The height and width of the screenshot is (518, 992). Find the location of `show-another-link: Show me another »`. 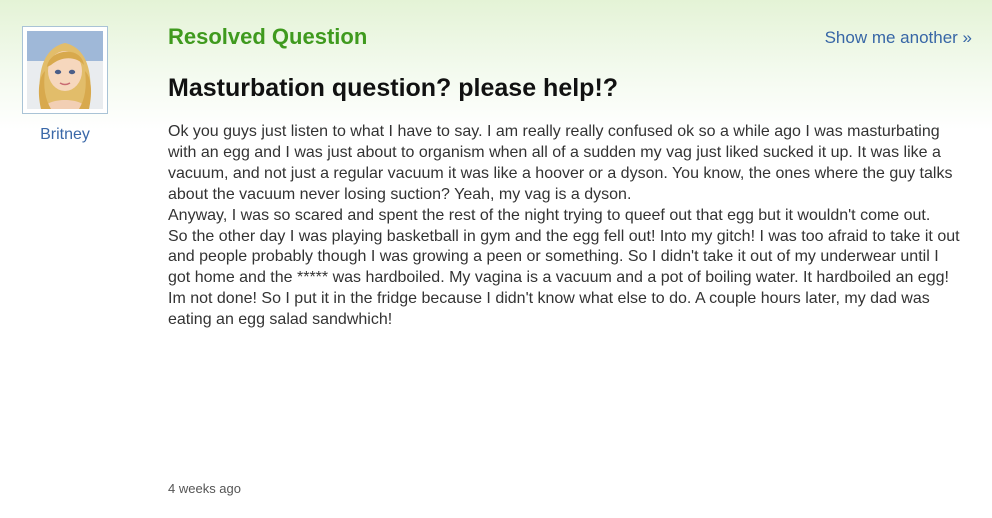

show-another-link: Show me another » is located at coordinates (898, 38).